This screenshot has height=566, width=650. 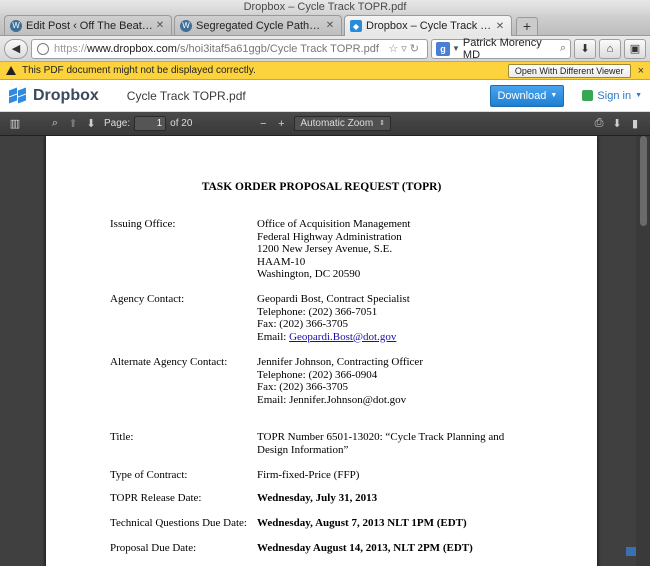 I want to click on field-value: Wednesday, July 31, 2013, so click(x=317, y=498).